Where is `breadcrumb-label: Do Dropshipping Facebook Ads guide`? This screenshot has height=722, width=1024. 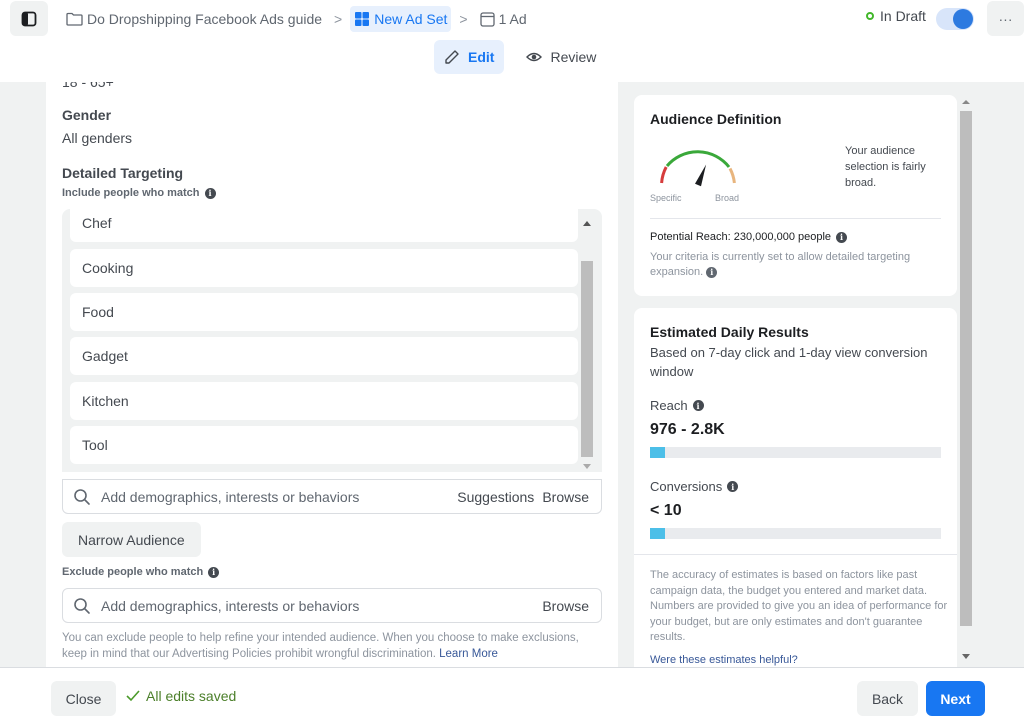
breadcrumb-label: Do Dropshipping Facebook Ads guide is located at coordinates (205, 19).